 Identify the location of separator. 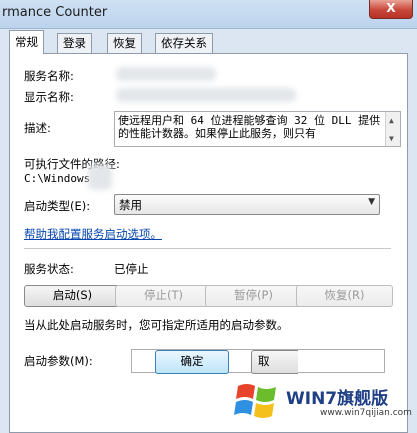
(207, 248).